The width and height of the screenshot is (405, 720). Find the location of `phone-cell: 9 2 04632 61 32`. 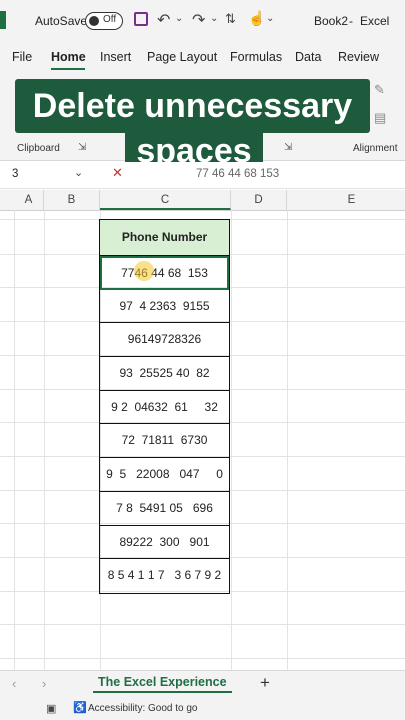

phone-cell: 9 2 04632 61 32 is located at coordinates (164, 408).